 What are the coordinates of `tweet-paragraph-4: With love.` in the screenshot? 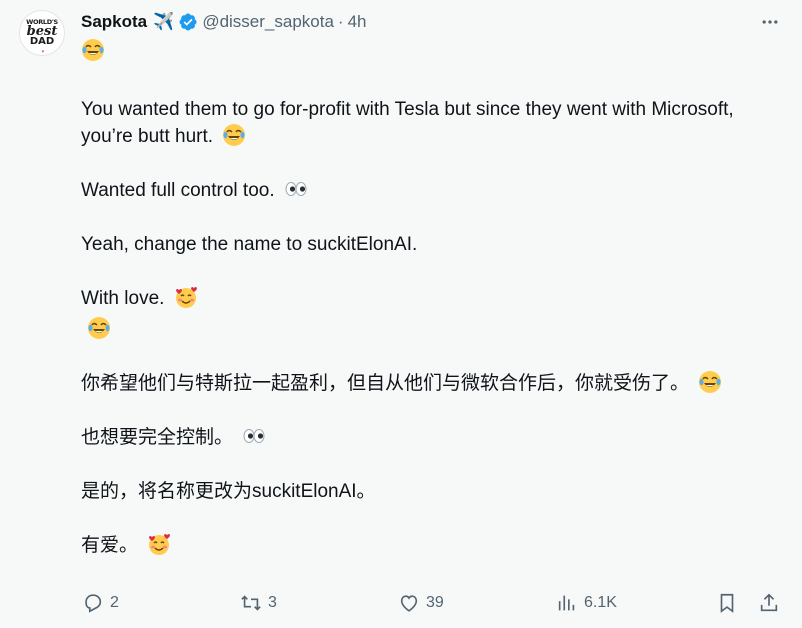 It's located at (431, 298).